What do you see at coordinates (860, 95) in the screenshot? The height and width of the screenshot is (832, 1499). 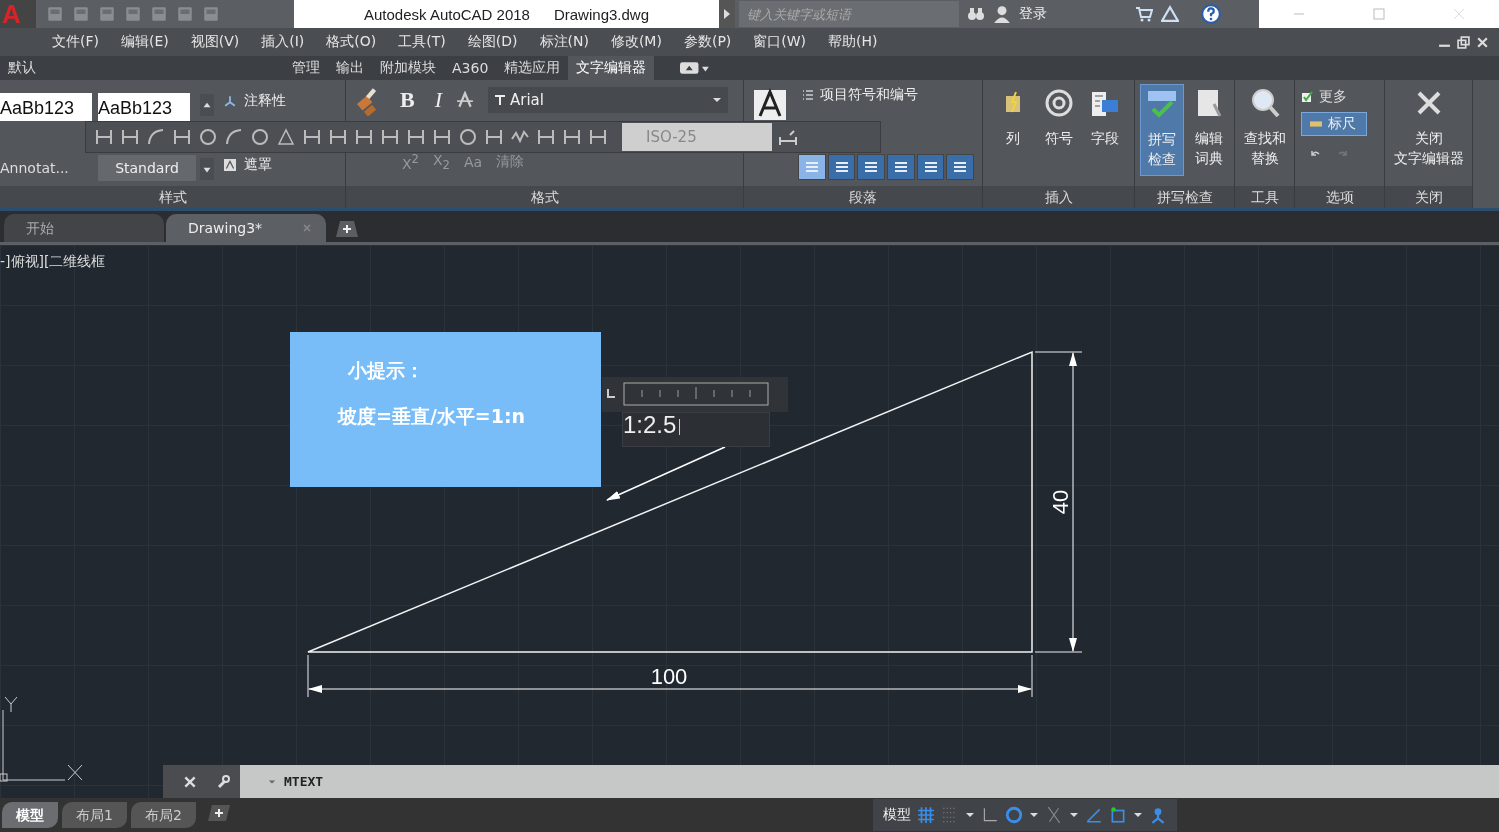 I see `bullets-button: 项目符号和编号` at bounding box center [860, 95].